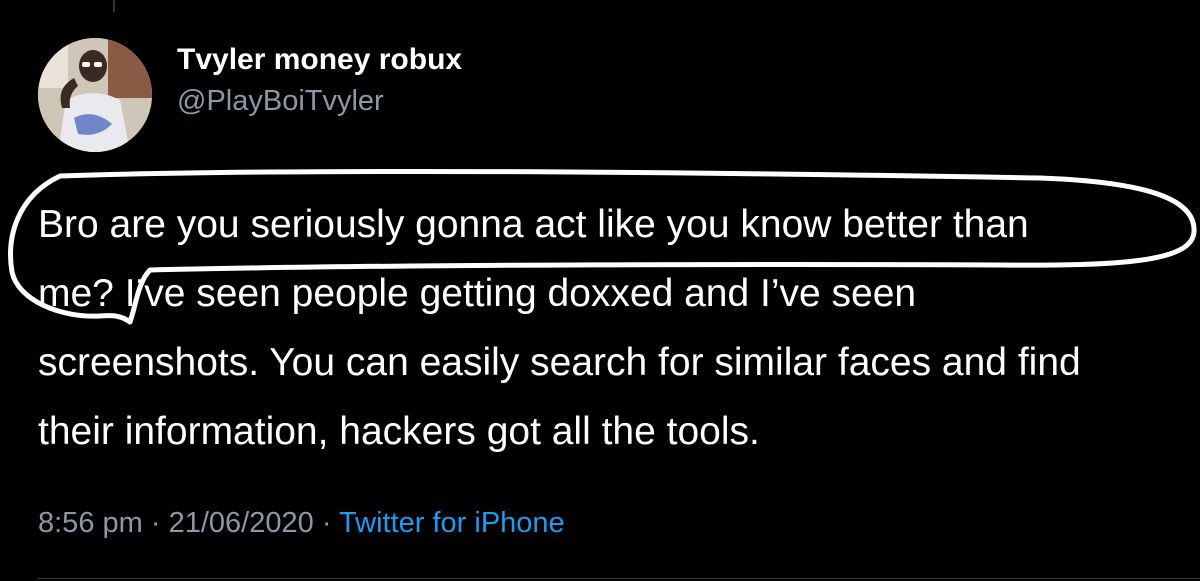 This screenshot has height=581, width=1200. Describe the element at coordinates (90, 523) in the screenshot. I see `tweet-time: 8:56 pm` at that location.